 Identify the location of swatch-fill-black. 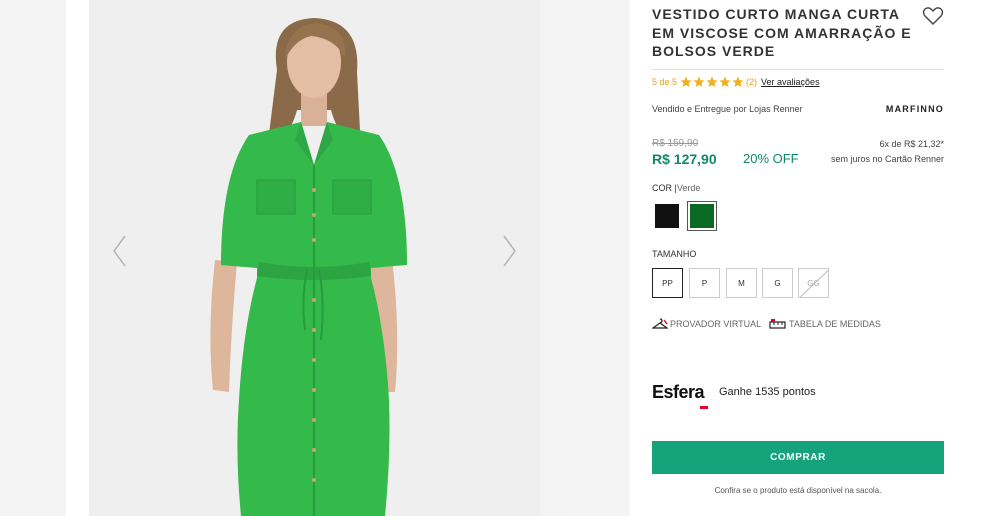
(667, 216).